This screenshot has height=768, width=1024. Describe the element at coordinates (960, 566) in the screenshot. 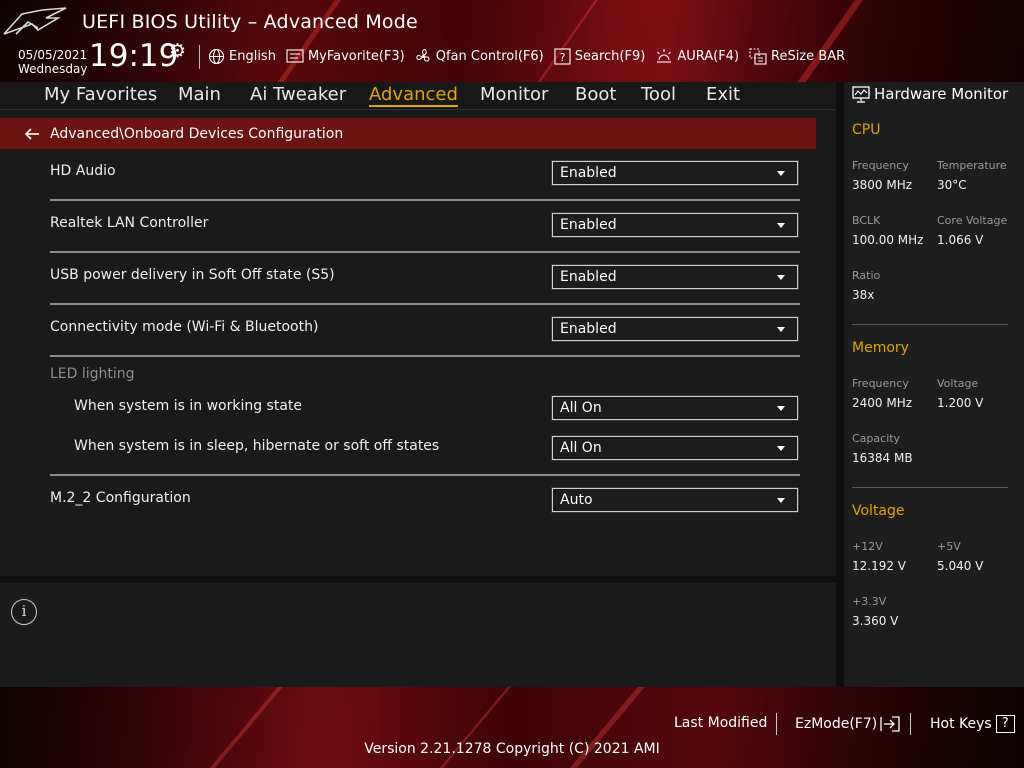

I see `v5-value: 5.040 V` at that location.